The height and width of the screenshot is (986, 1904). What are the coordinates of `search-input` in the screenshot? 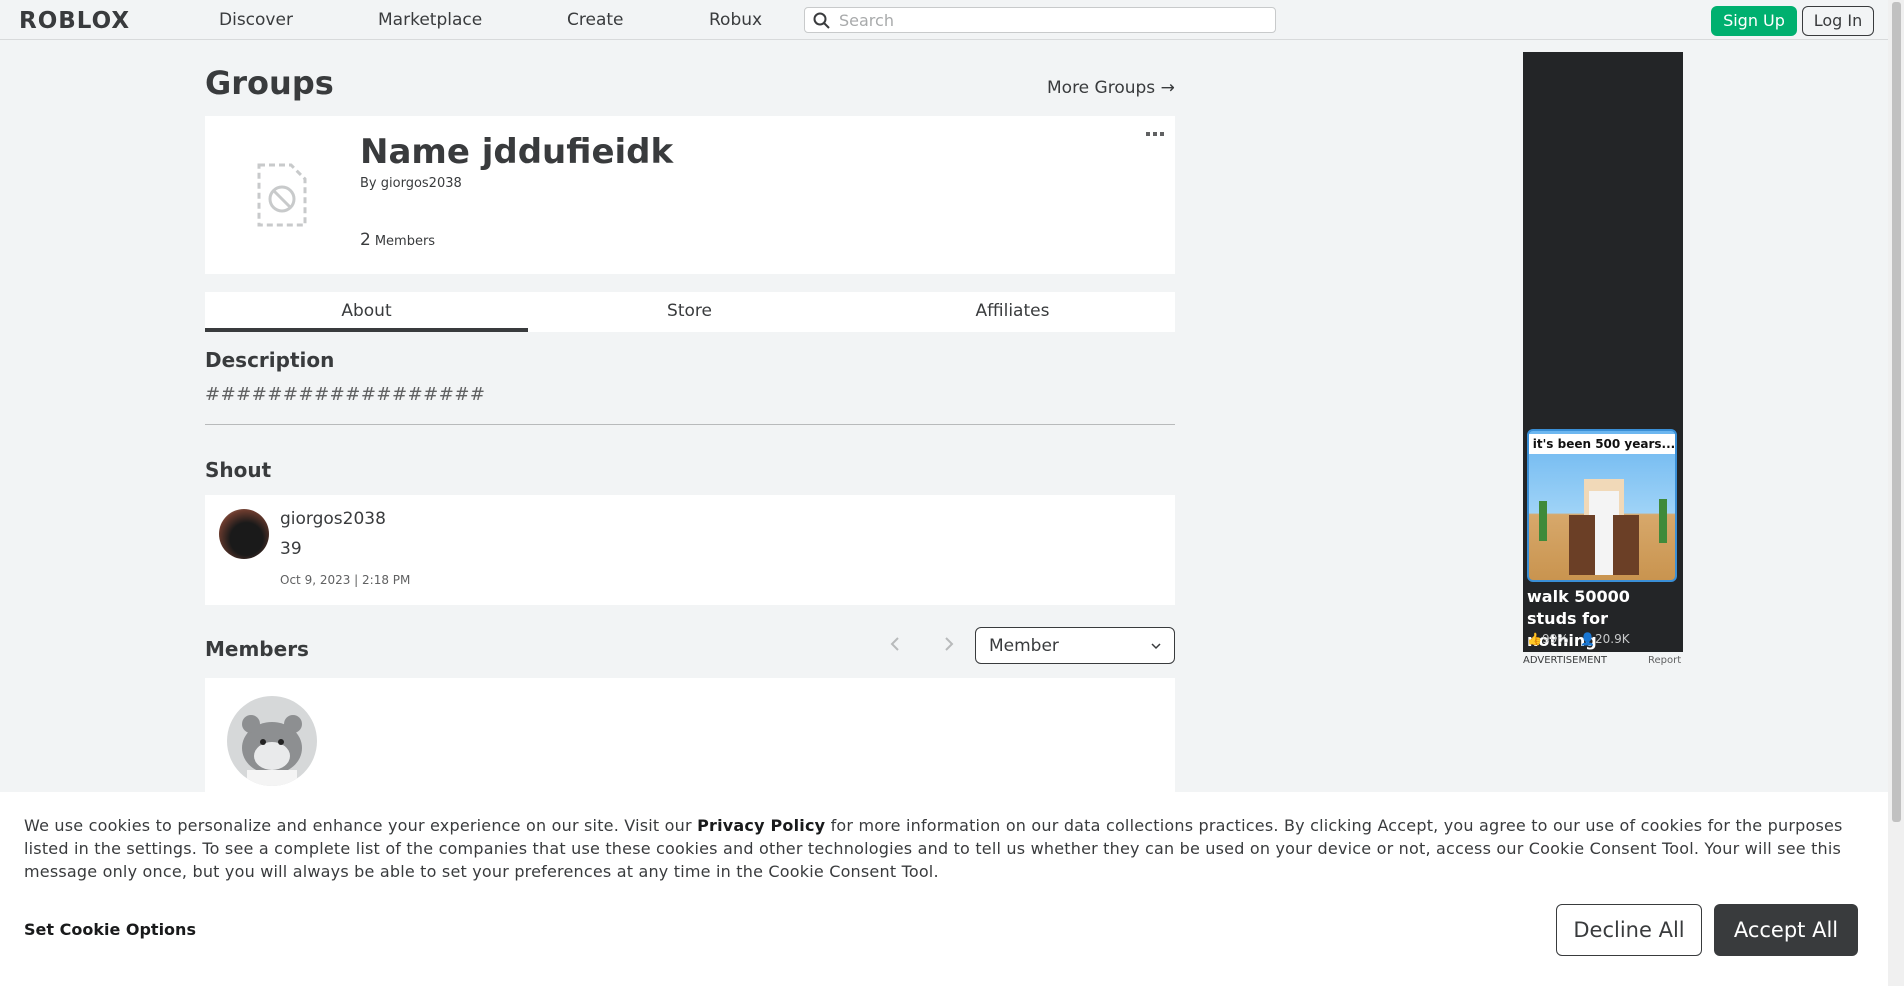 It's located at (1049, 20).